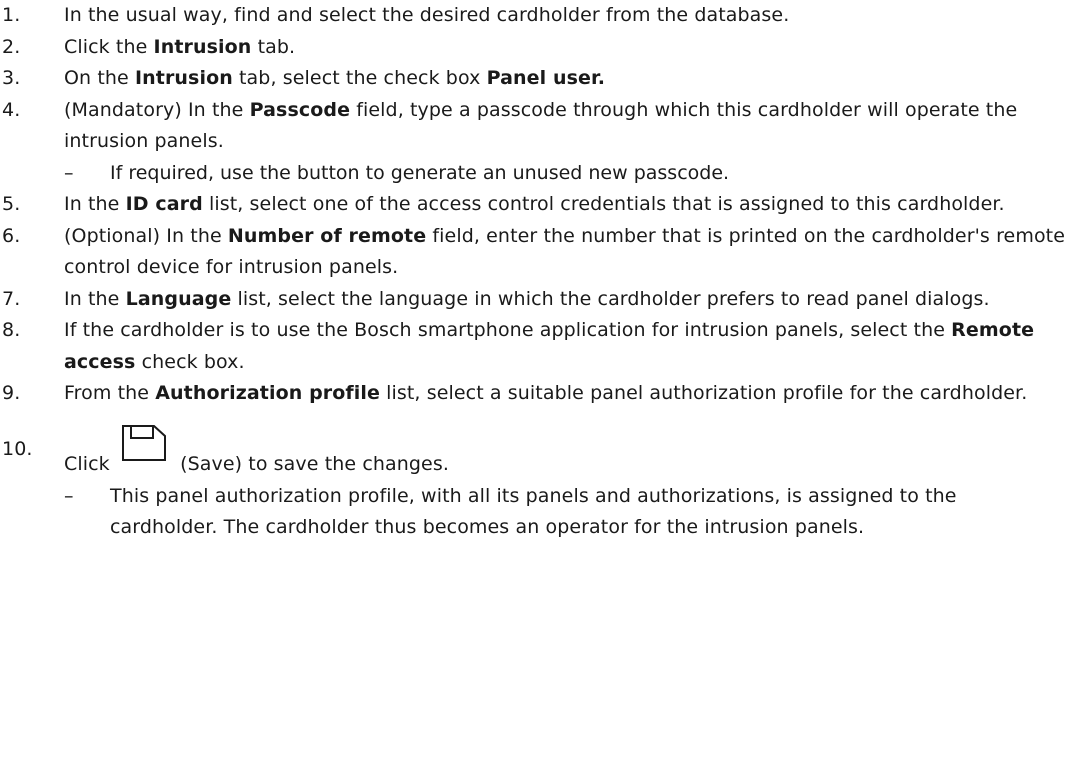 This screenshot has width=1090, height=761. Describe the element at coordinates (314, 464) in the screenshot. I see `step-text-save: (Save) to save the changes.` at that location.